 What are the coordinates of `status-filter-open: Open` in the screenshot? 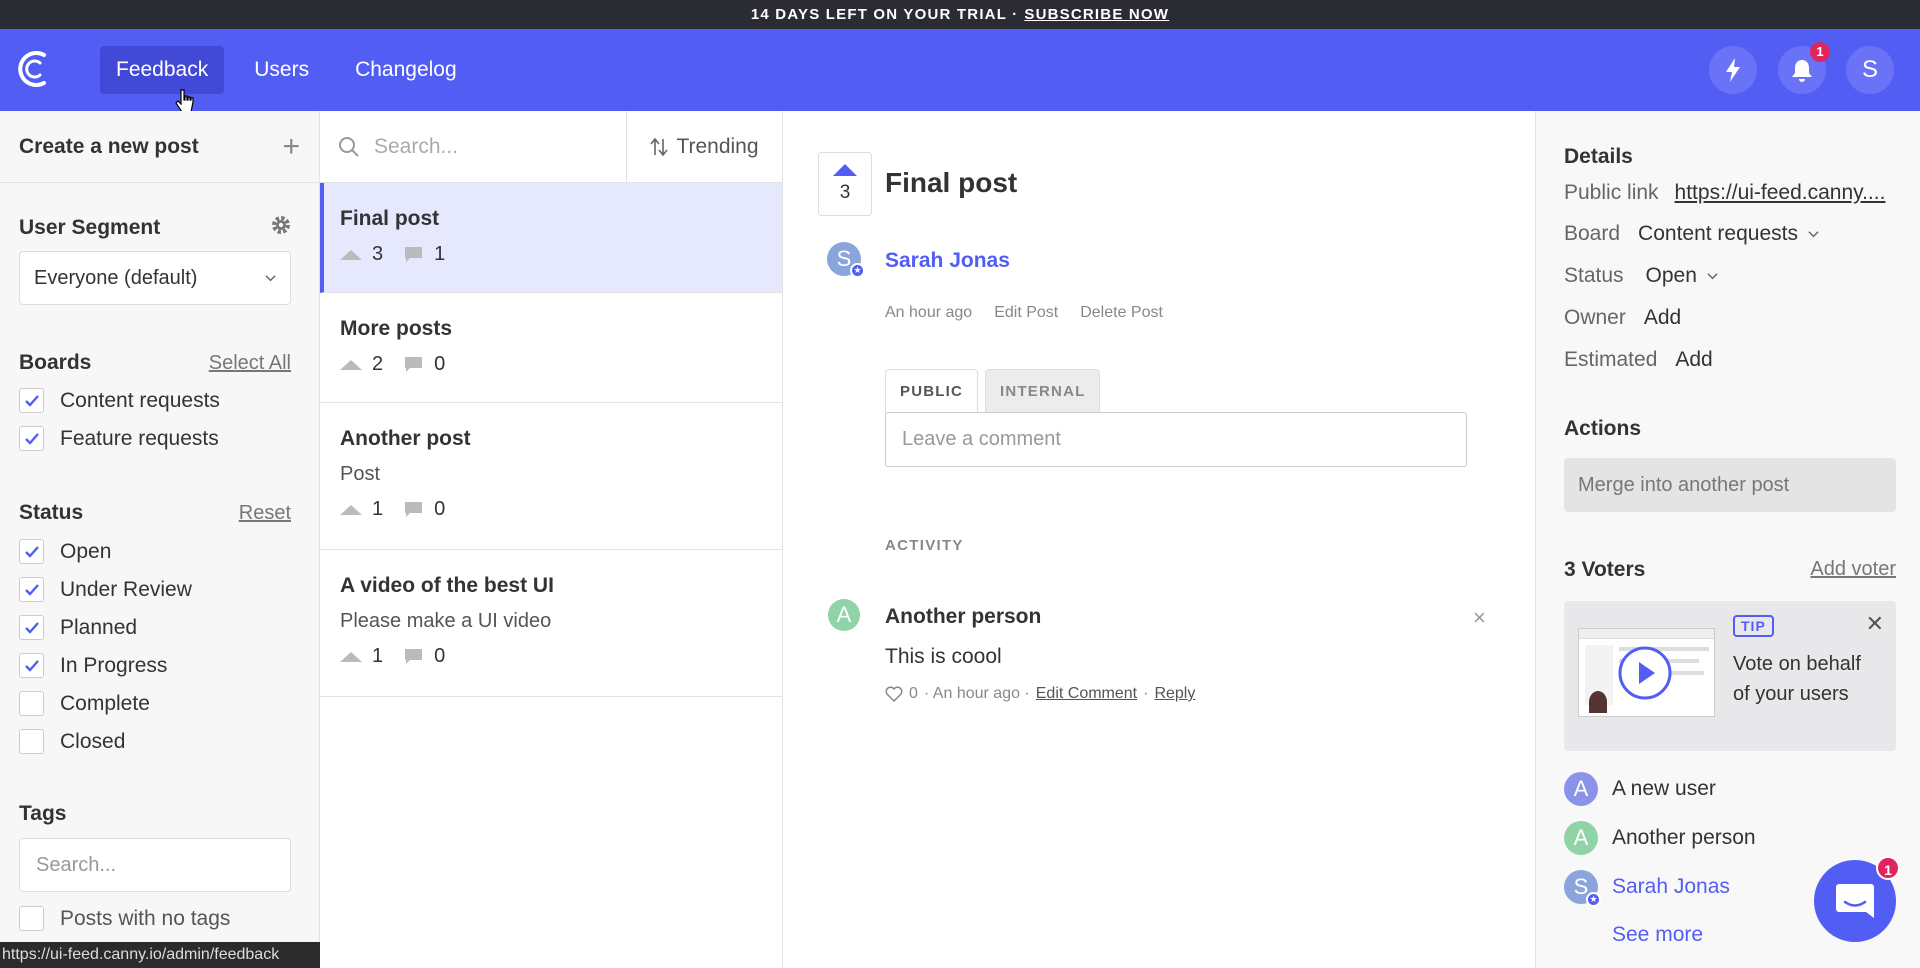 It's located at (65, 551).